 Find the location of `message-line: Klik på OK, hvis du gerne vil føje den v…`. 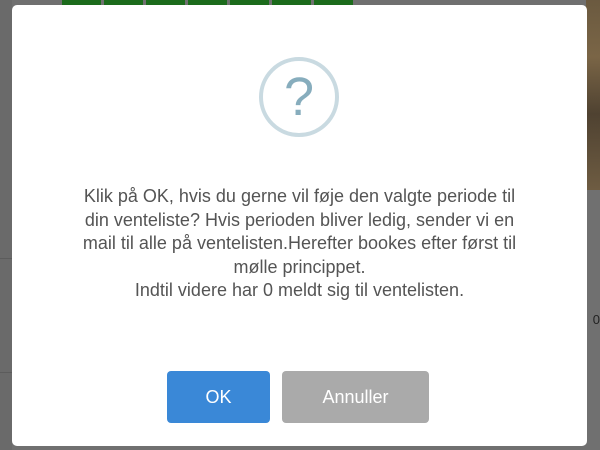

message-line: Klik på OK, hvis du gerne vil føje den v… is located at coordinates (299, 196).